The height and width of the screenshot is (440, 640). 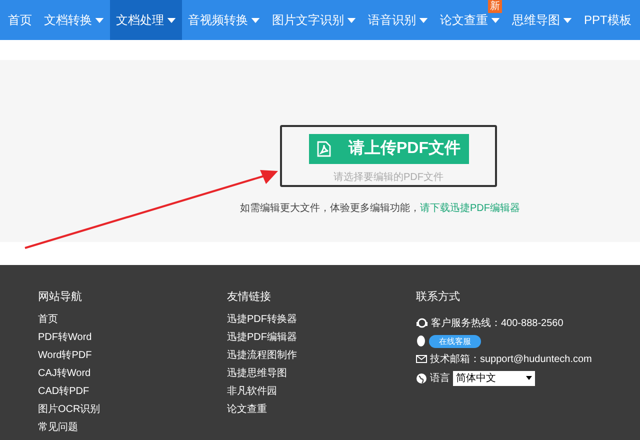 What do you see at coordinates (321, 409) in the screenshot?
I see `footer-link: 论文查重` at bounding box center [321, 409].